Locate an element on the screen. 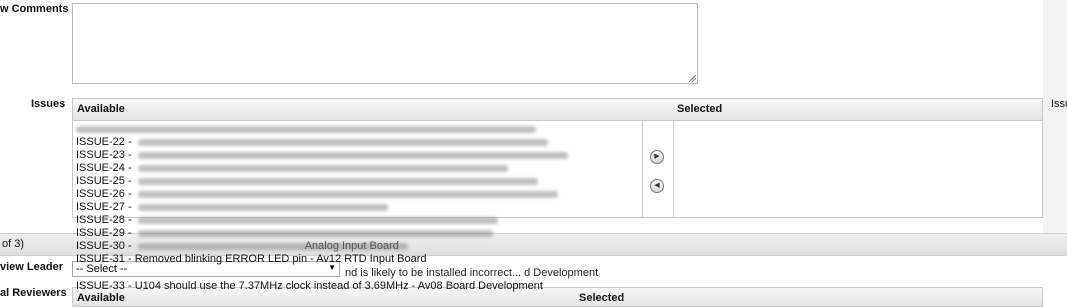  review-leader-label: view Leader is located at coordinates (31, 267).